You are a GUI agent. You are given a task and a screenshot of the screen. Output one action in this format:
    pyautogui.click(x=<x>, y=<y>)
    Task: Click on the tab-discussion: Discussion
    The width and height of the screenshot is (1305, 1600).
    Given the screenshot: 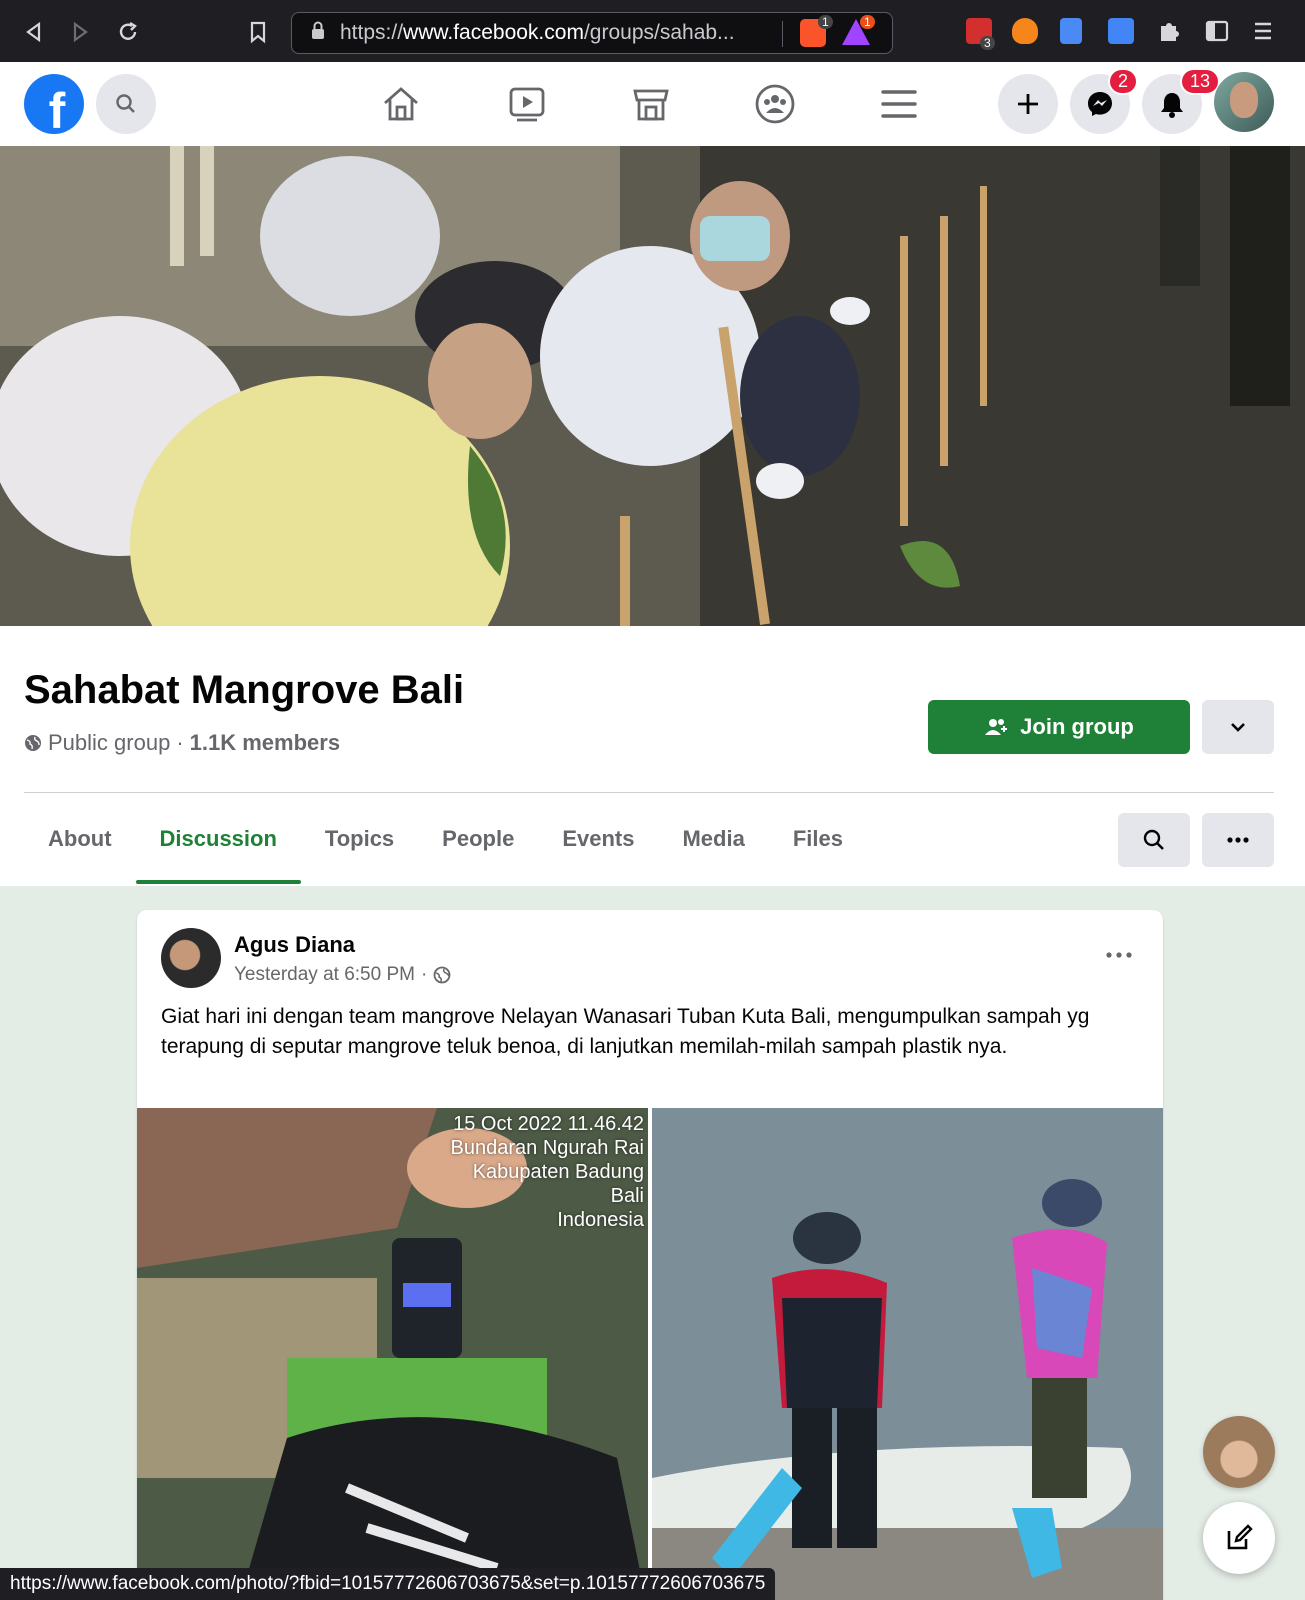 What is the action you would take?
    pyautogui.click(x=218, y=839)
    